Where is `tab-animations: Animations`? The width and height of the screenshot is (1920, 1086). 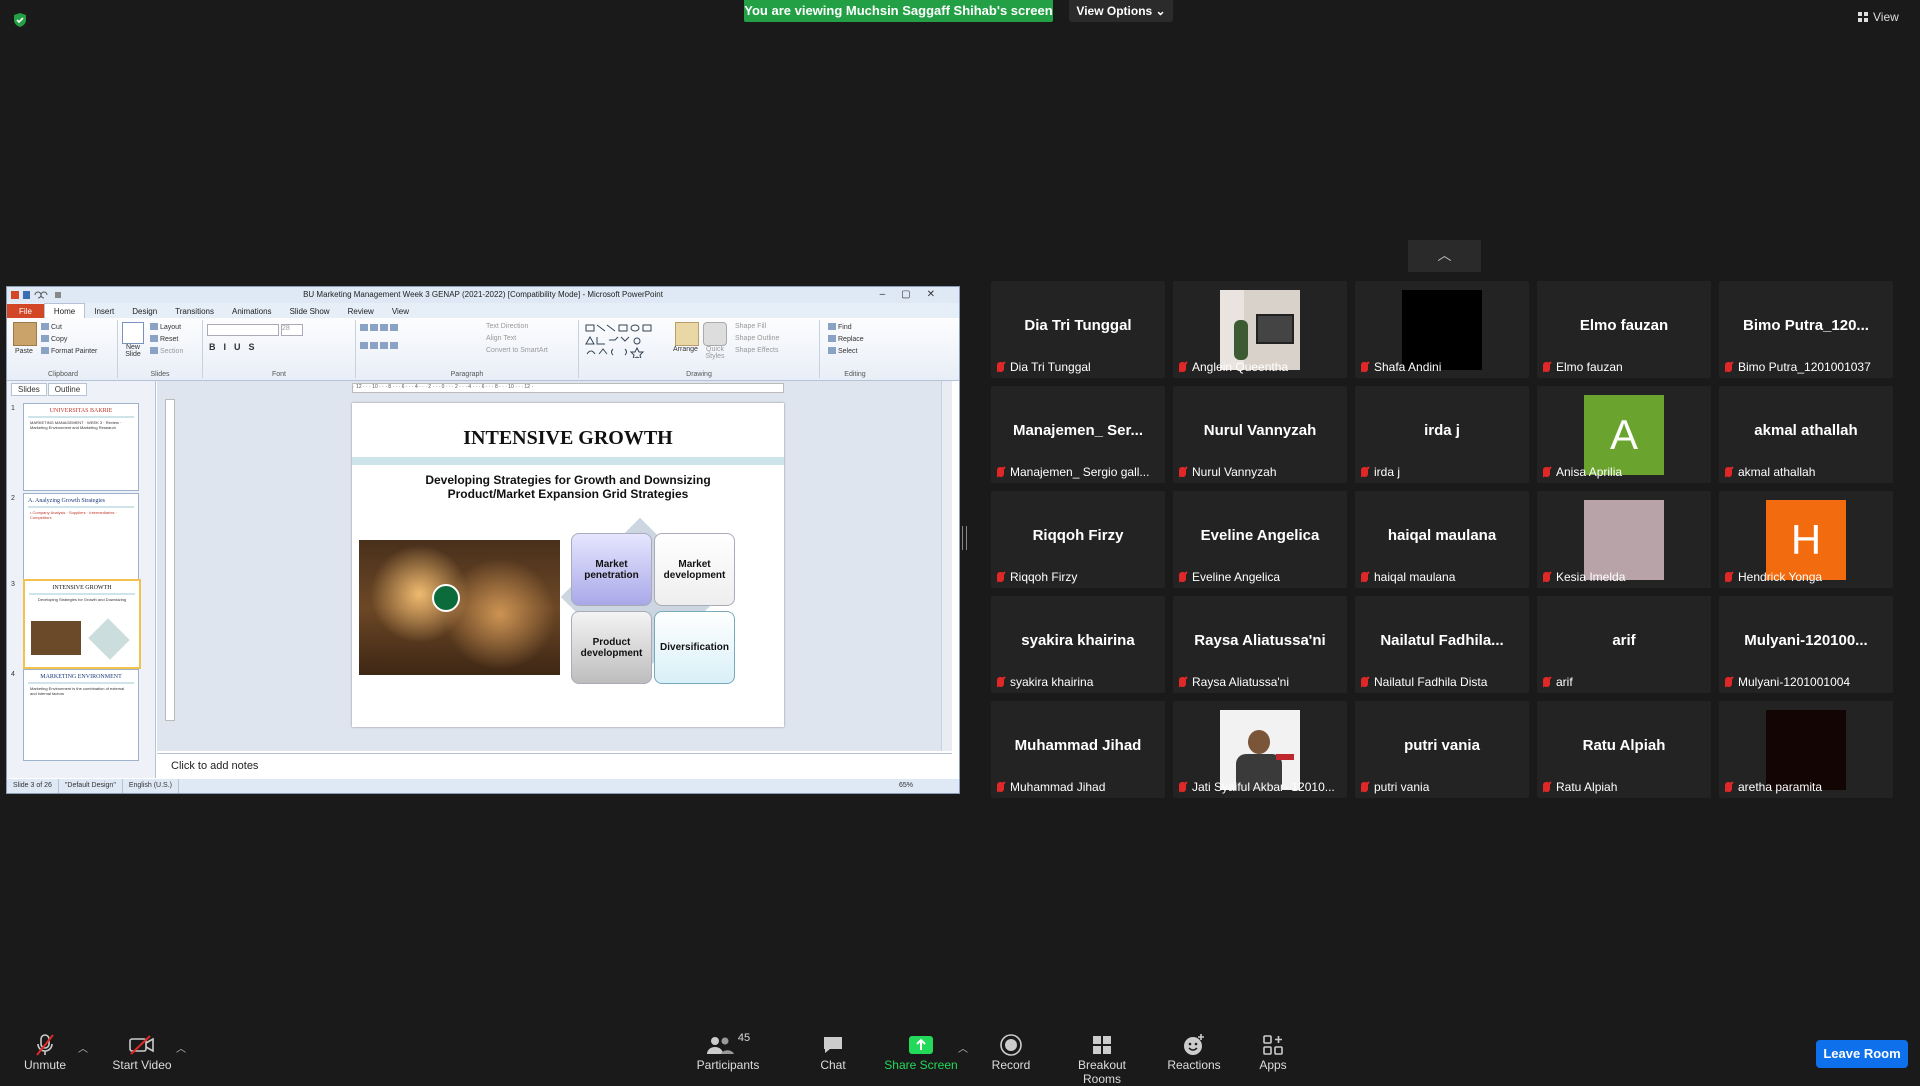 tab-animations: Animations is located at coordinates (252, 311).